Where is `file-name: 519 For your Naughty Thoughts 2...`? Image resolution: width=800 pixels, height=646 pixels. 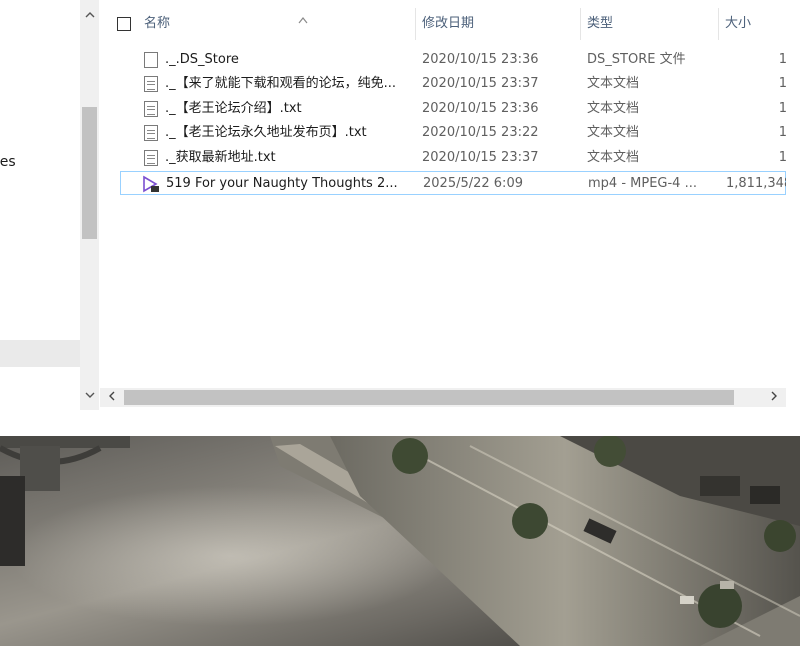 file-name: 519 For your Naughty Thoughts 2... is located at coordinates (282, 183).